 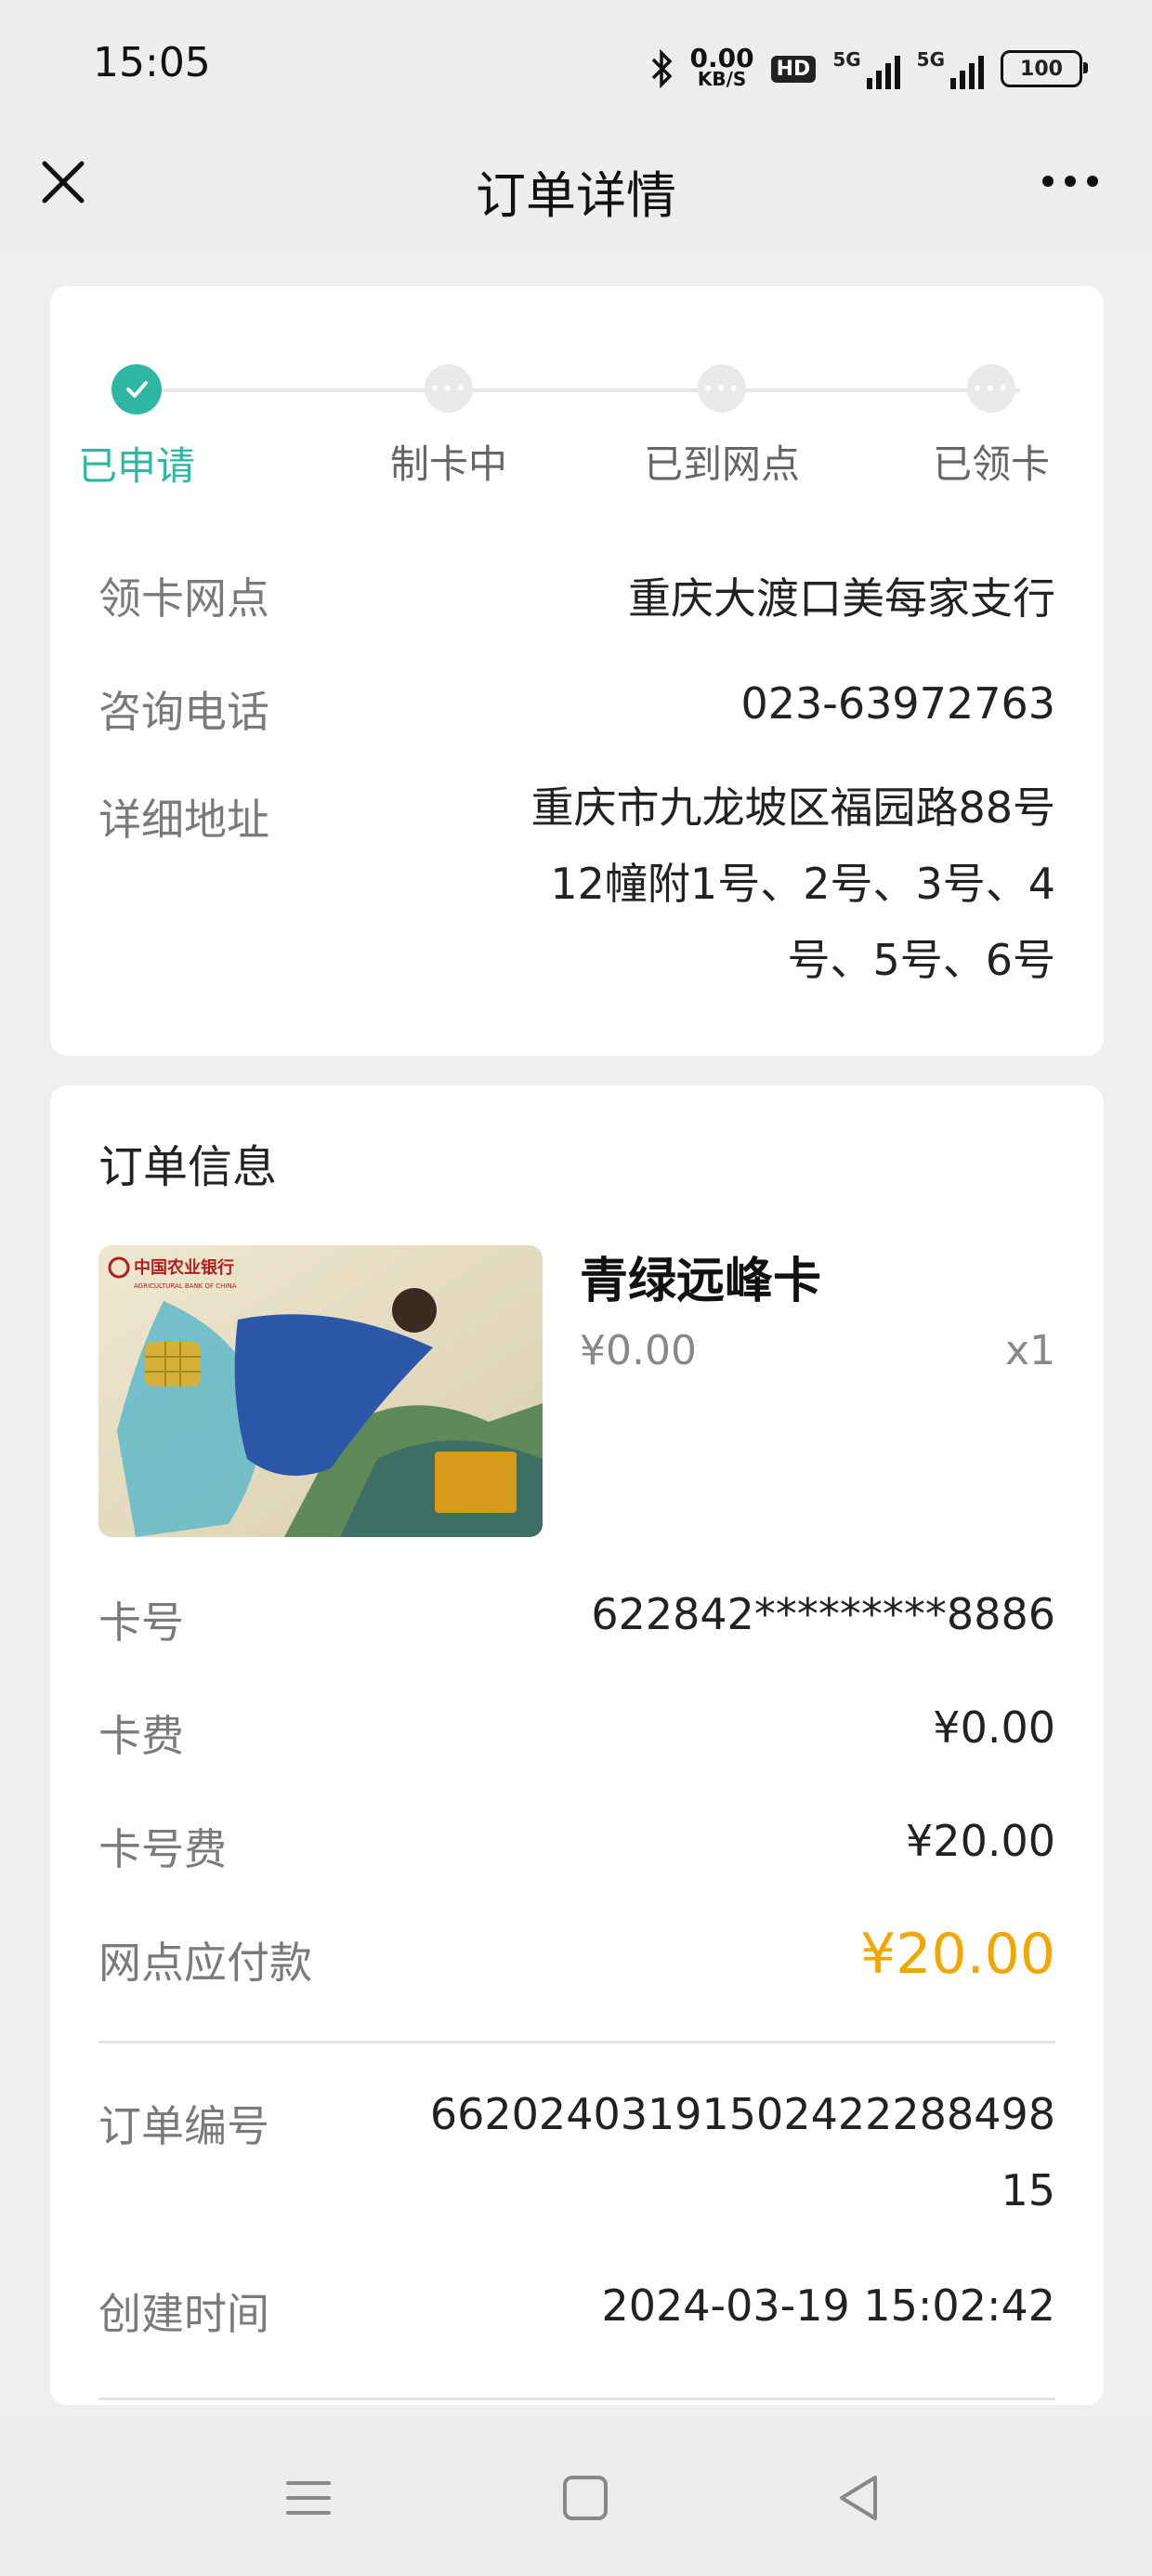 I want to click on order-number-line: 15, so click(x=1028, y=2190).